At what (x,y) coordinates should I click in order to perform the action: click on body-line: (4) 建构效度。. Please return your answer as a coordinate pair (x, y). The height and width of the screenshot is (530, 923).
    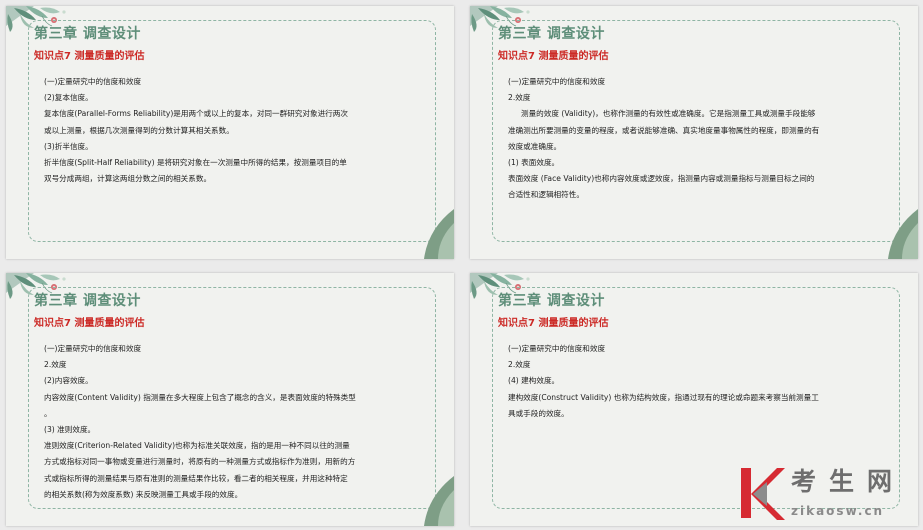
    Looking at the image, I should click on (534, 381).